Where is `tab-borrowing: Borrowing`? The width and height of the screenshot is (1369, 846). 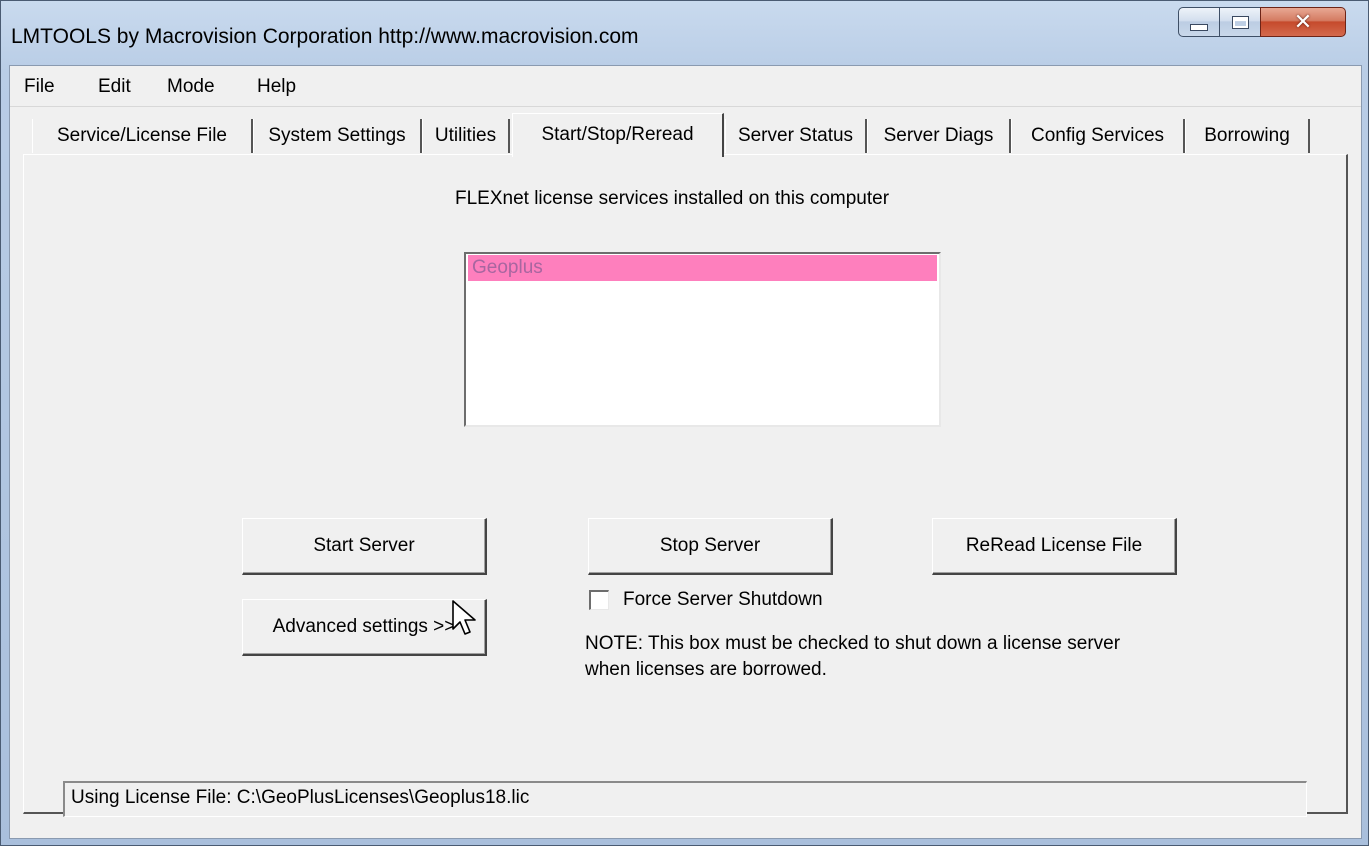 tab-borrowing: Borrowing is located at coordinates (1247, 136).